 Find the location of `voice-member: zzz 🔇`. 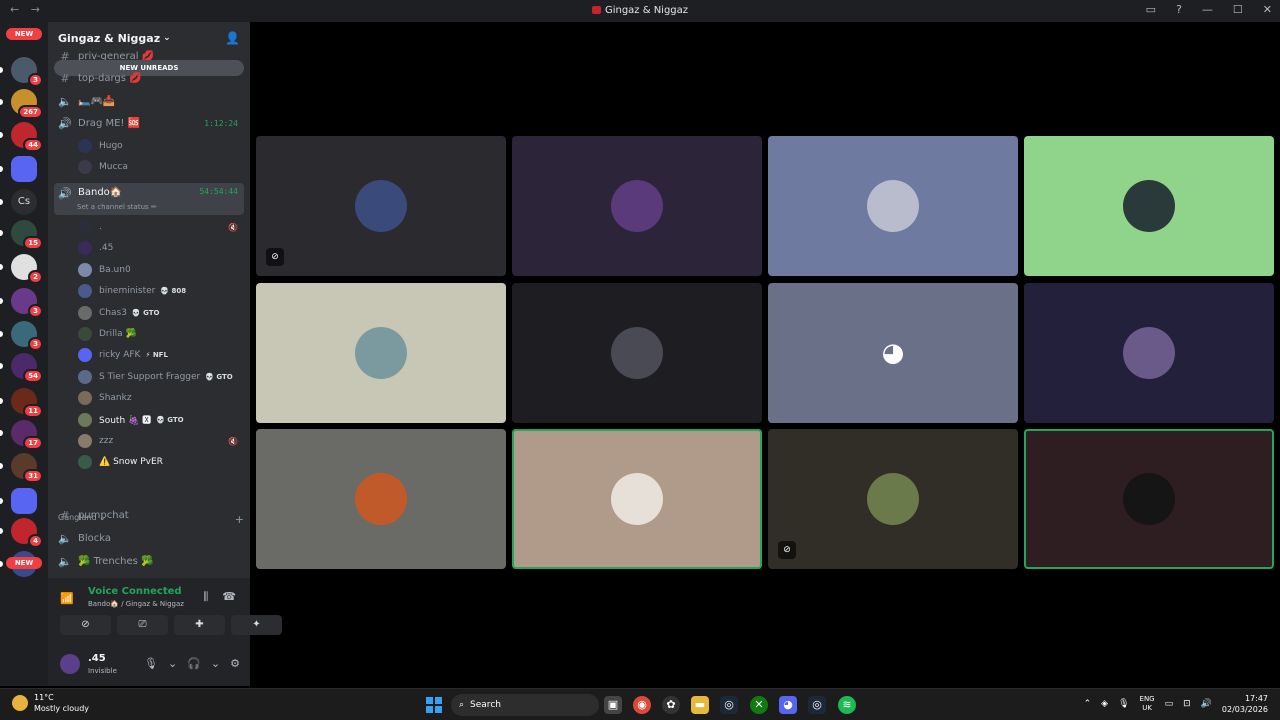

voice-member: zzz 🔇 is located at coordinates (161, 441).